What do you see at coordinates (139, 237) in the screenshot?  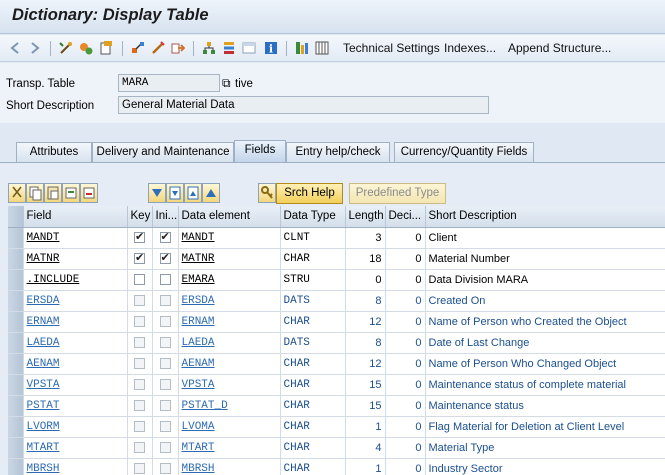 I see `key-checkbox: ✔` at bounding box center [139, 237].